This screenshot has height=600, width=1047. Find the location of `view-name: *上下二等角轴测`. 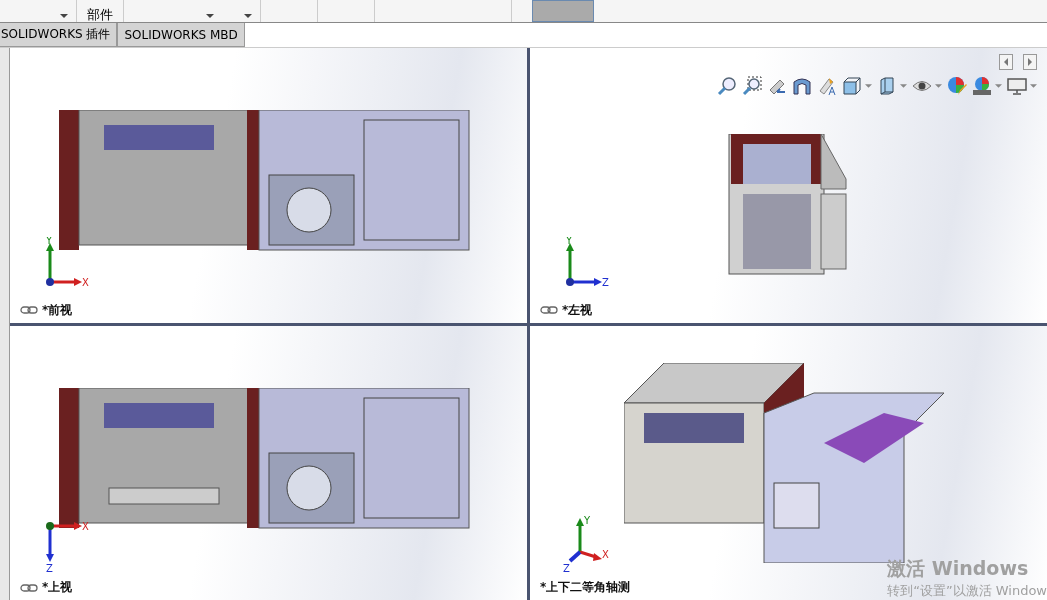

view-name: *上下二等角轴测 is located at coordinates (585, 587).